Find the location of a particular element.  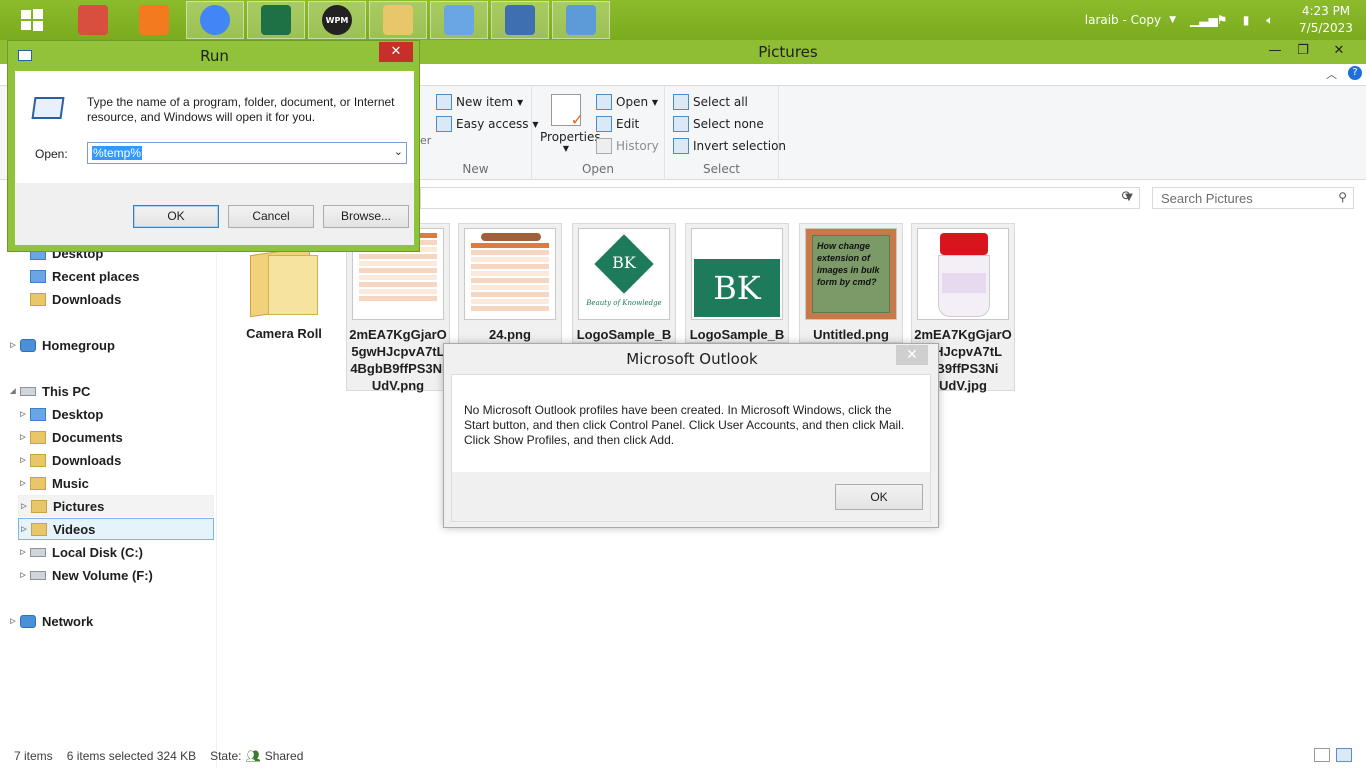

minimize-icon: — is located at coordinates (1275, 51).